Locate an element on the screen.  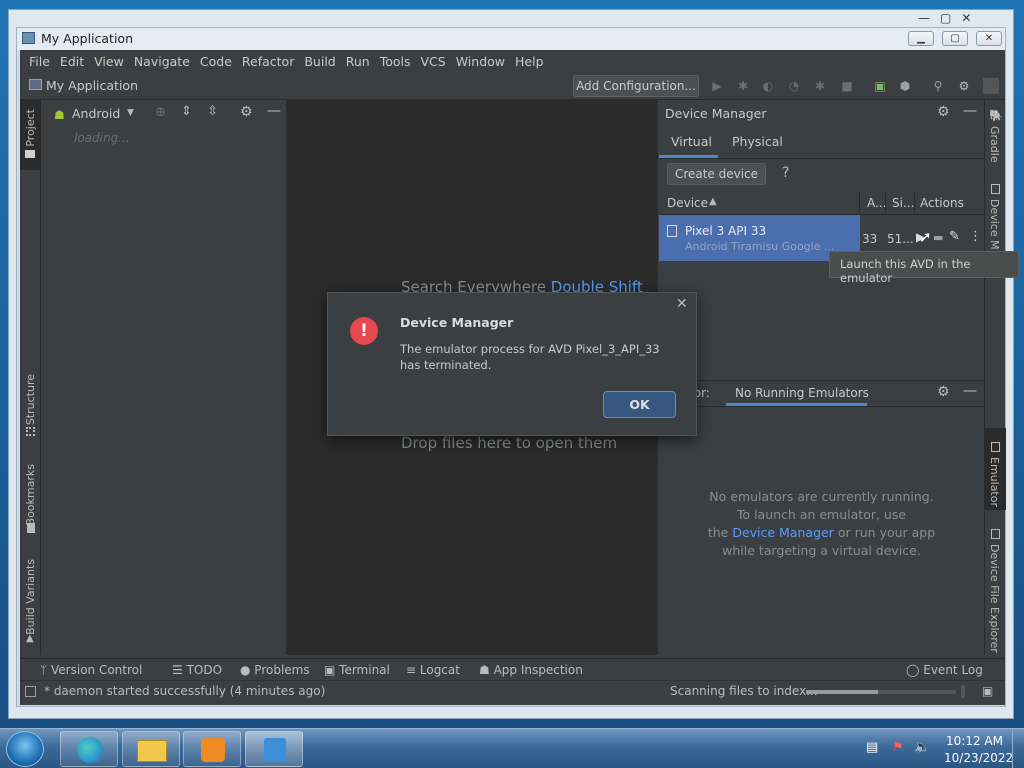
maximize-button: ▢ is located at coordinates (955, 38).